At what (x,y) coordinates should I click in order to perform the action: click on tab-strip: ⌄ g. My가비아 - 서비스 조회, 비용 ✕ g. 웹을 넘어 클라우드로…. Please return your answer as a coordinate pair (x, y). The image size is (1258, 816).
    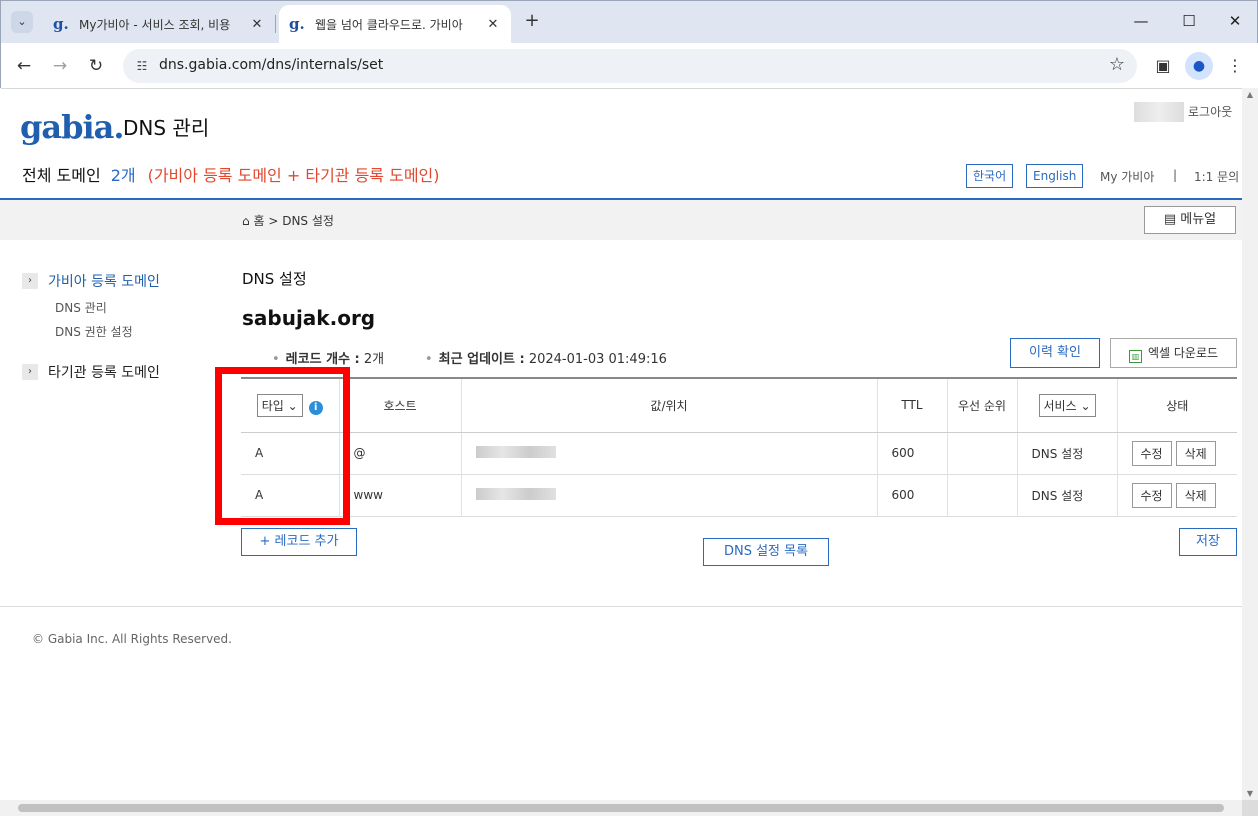
    Looking at the image, I should click on (629, 22).